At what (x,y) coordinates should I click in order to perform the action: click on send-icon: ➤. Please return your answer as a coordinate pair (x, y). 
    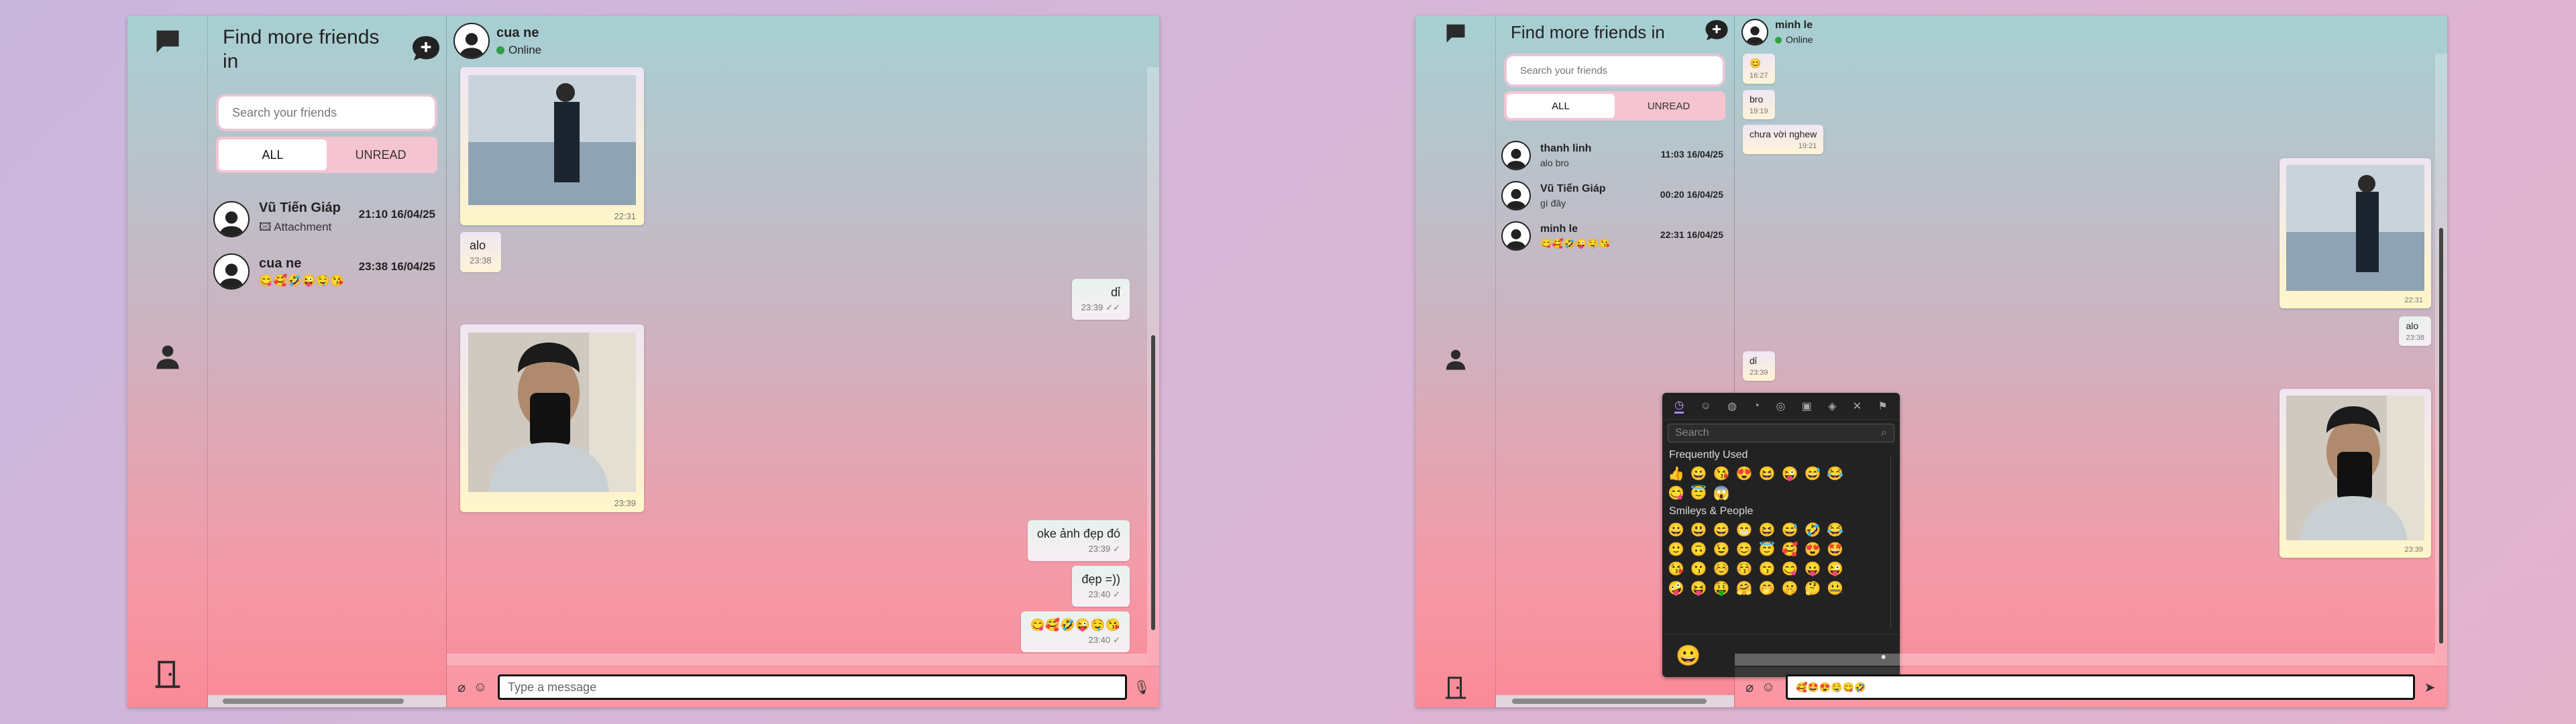
    Looking at the image, I should click on (2430, 687).